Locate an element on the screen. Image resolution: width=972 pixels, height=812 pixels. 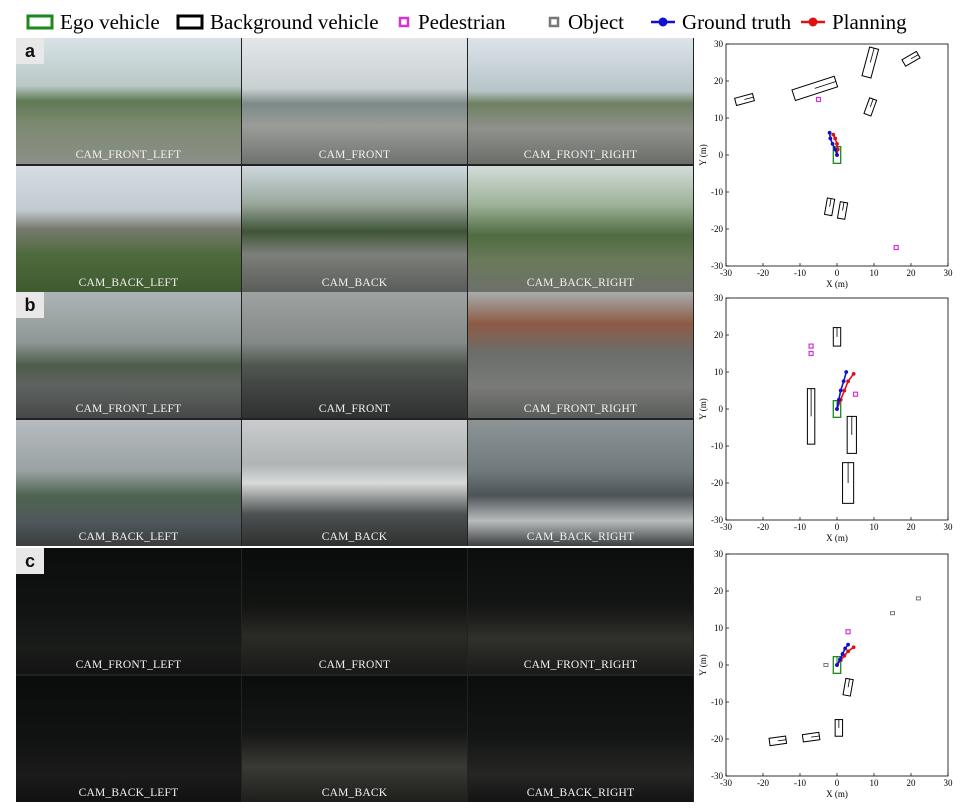
legend-item: Planning is located at coordinates (853, 22).